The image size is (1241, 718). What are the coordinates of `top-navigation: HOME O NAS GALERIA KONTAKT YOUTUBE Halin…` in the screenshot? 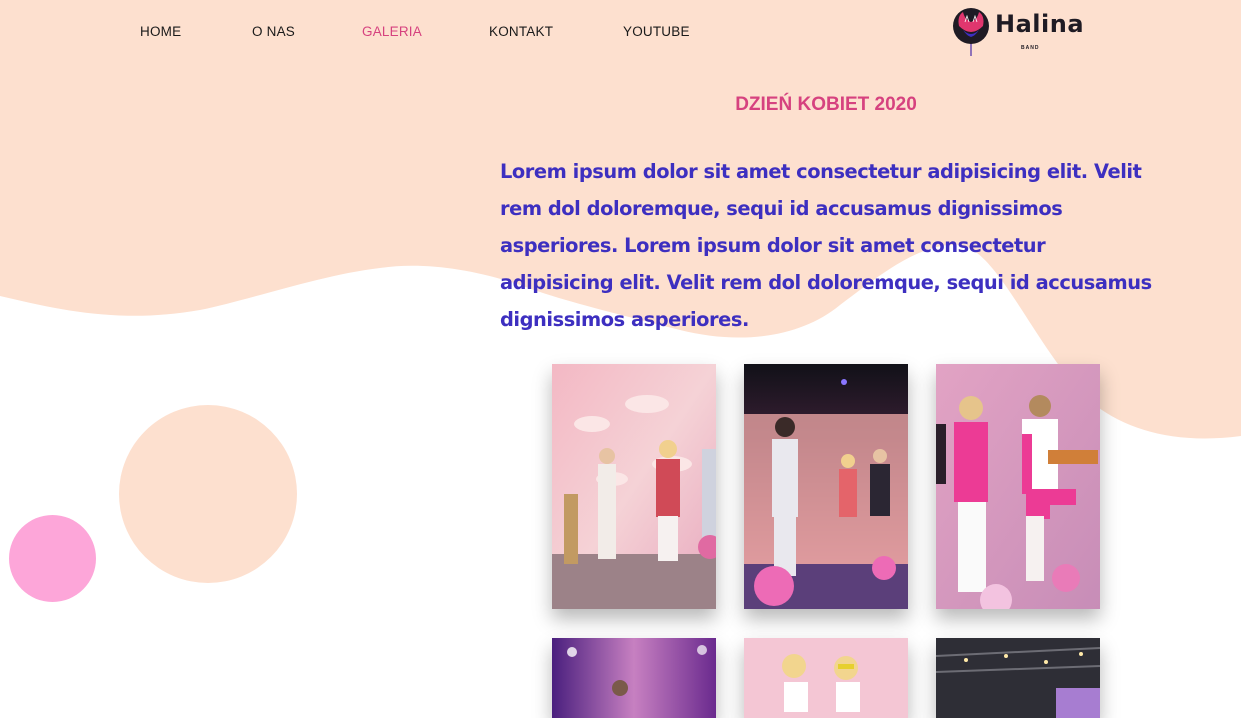 It's located at (620, 32).